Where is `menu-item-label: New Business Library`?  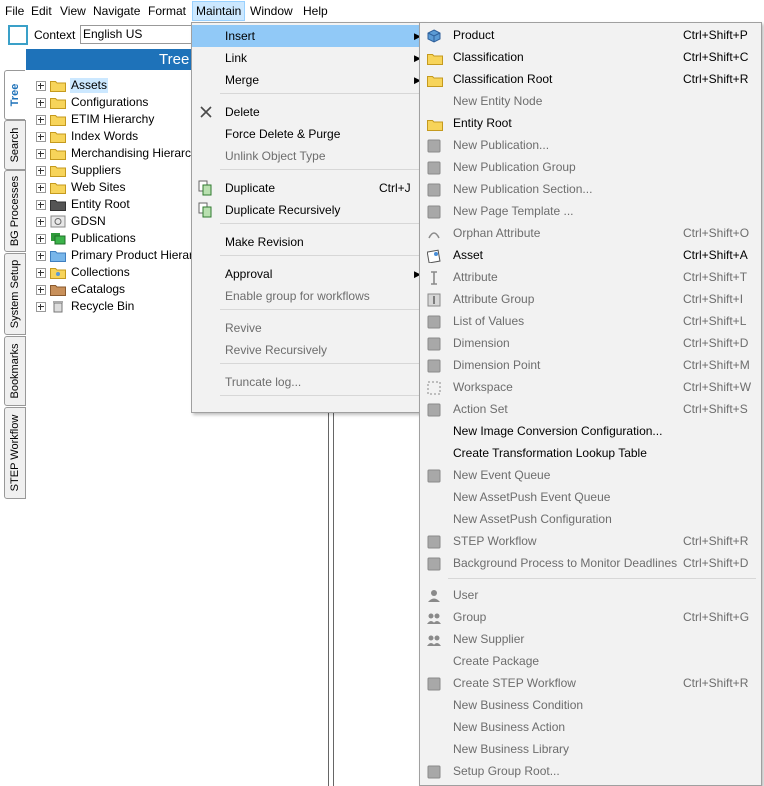
menu-item-label: New Business Library is located at coordinates (511, 749).